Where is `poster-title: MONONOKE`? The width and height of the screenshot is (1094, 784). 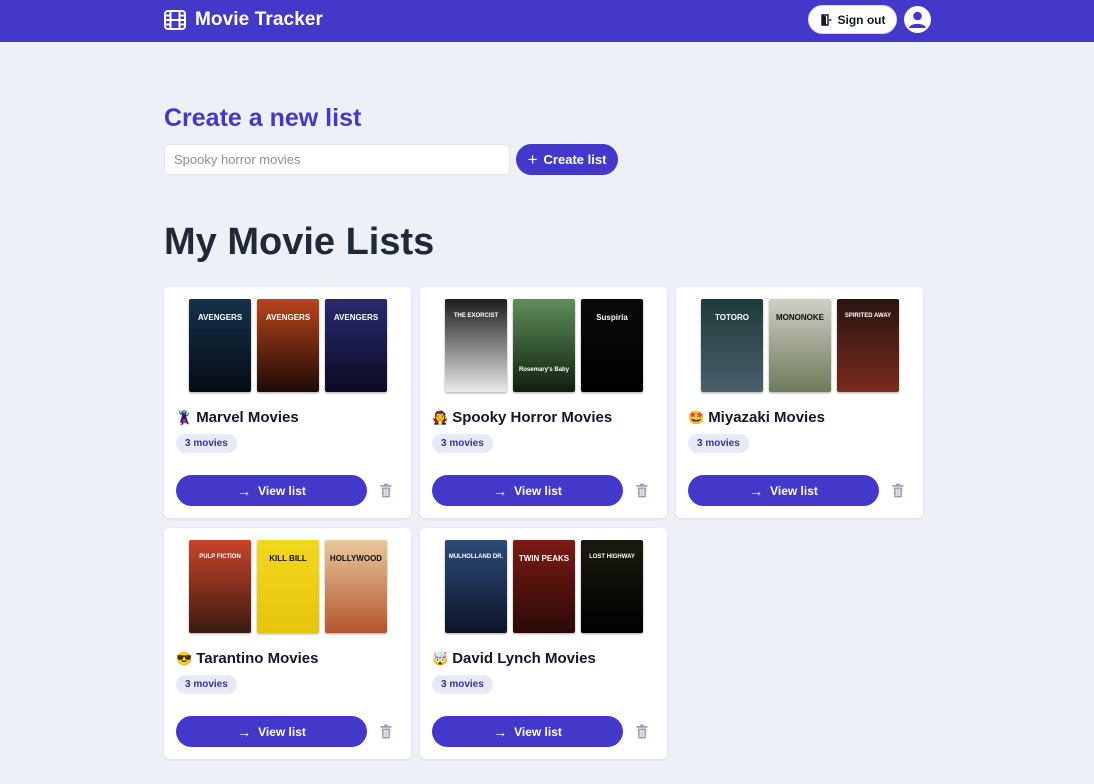
poster-title: MONONOKE is located at coordinates (800, 317).